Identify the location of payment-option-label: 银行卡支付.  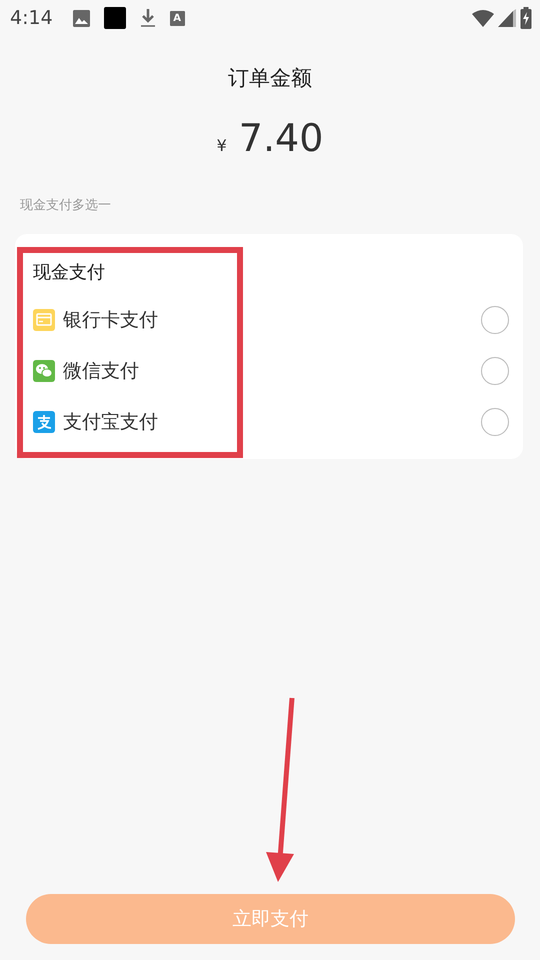
(111, 320).